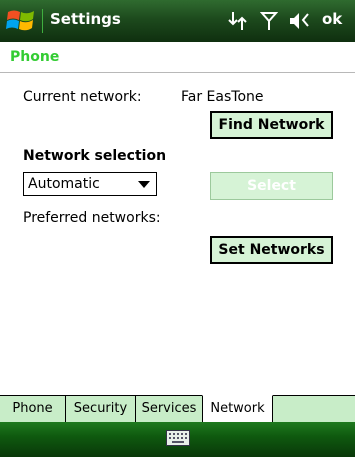 The image size is (355, 457). Describe the element at coordinates (238, 21) in the screenshot. I see `data-connectivity-icon` at that location.